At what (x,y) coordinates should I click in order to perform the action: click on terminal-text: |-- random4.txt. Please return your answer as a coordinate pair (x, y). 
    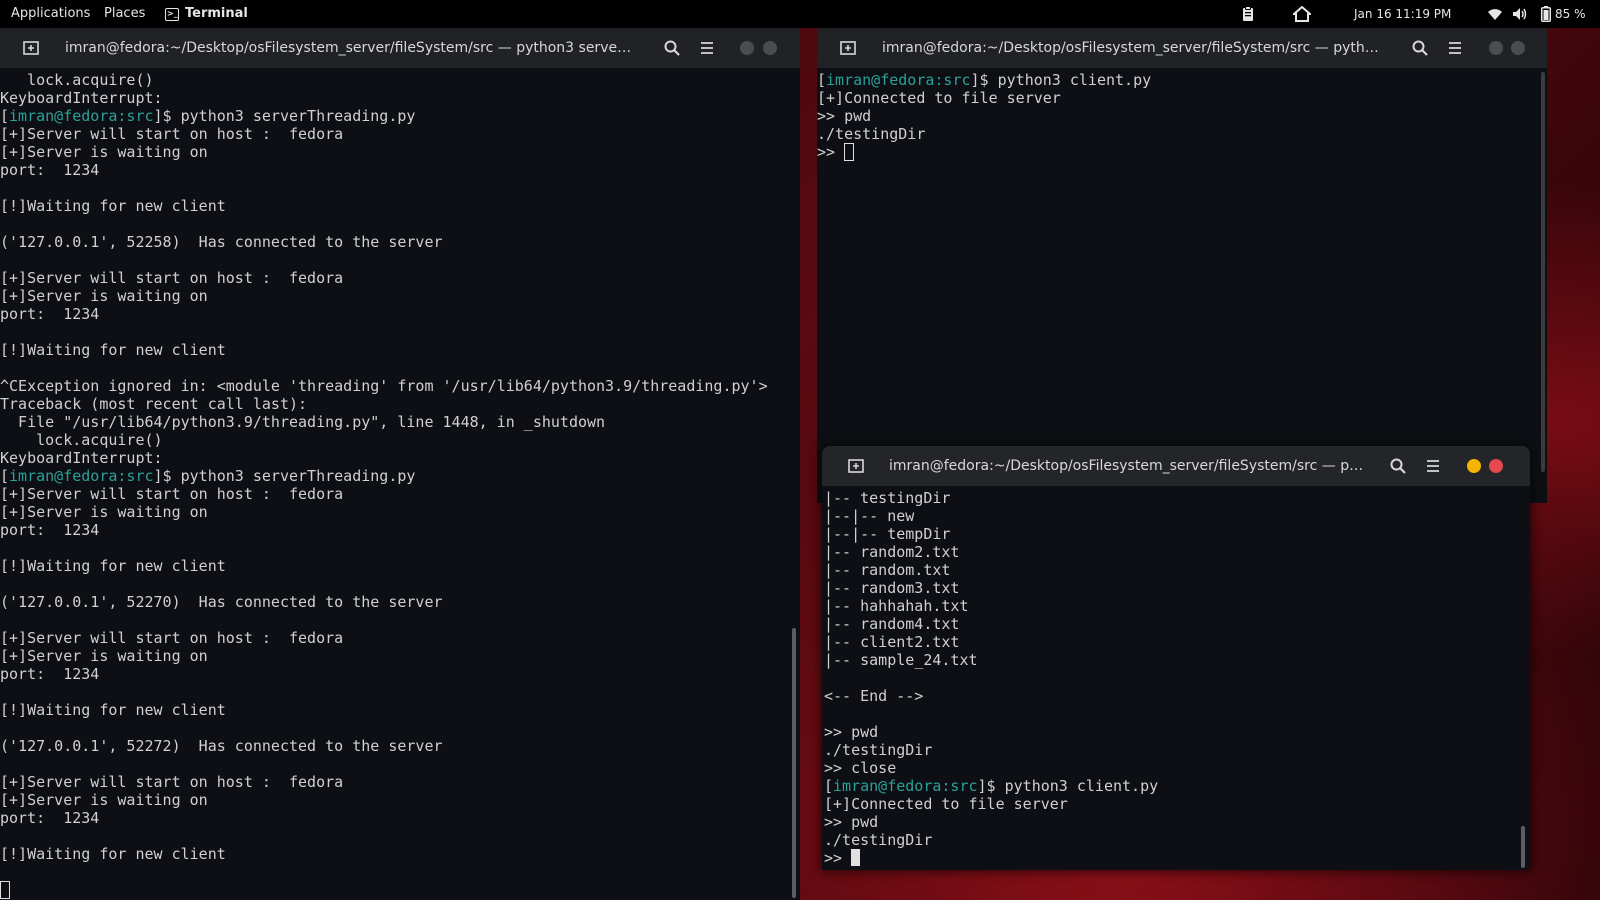
    Looking at the image, I should click on (892, 624).